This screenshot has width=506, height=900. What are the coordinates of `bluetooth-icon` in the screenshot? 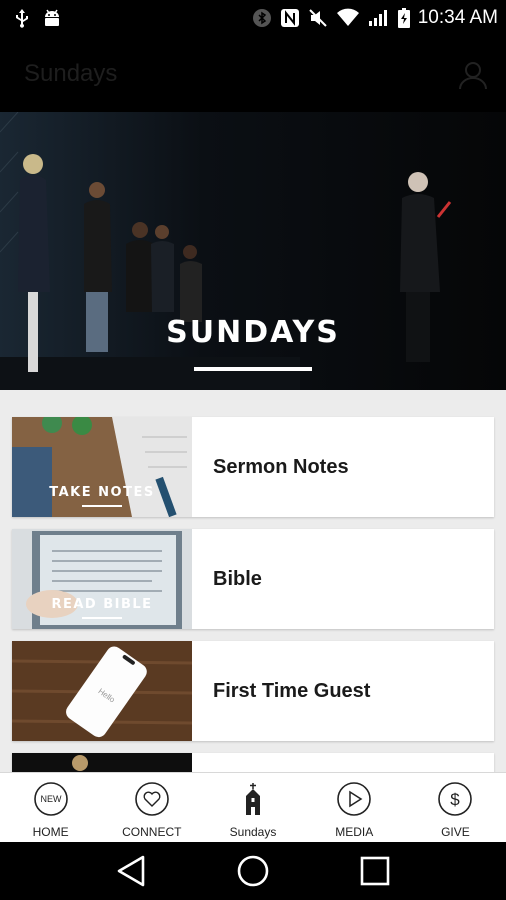 It's located at (262, 18).